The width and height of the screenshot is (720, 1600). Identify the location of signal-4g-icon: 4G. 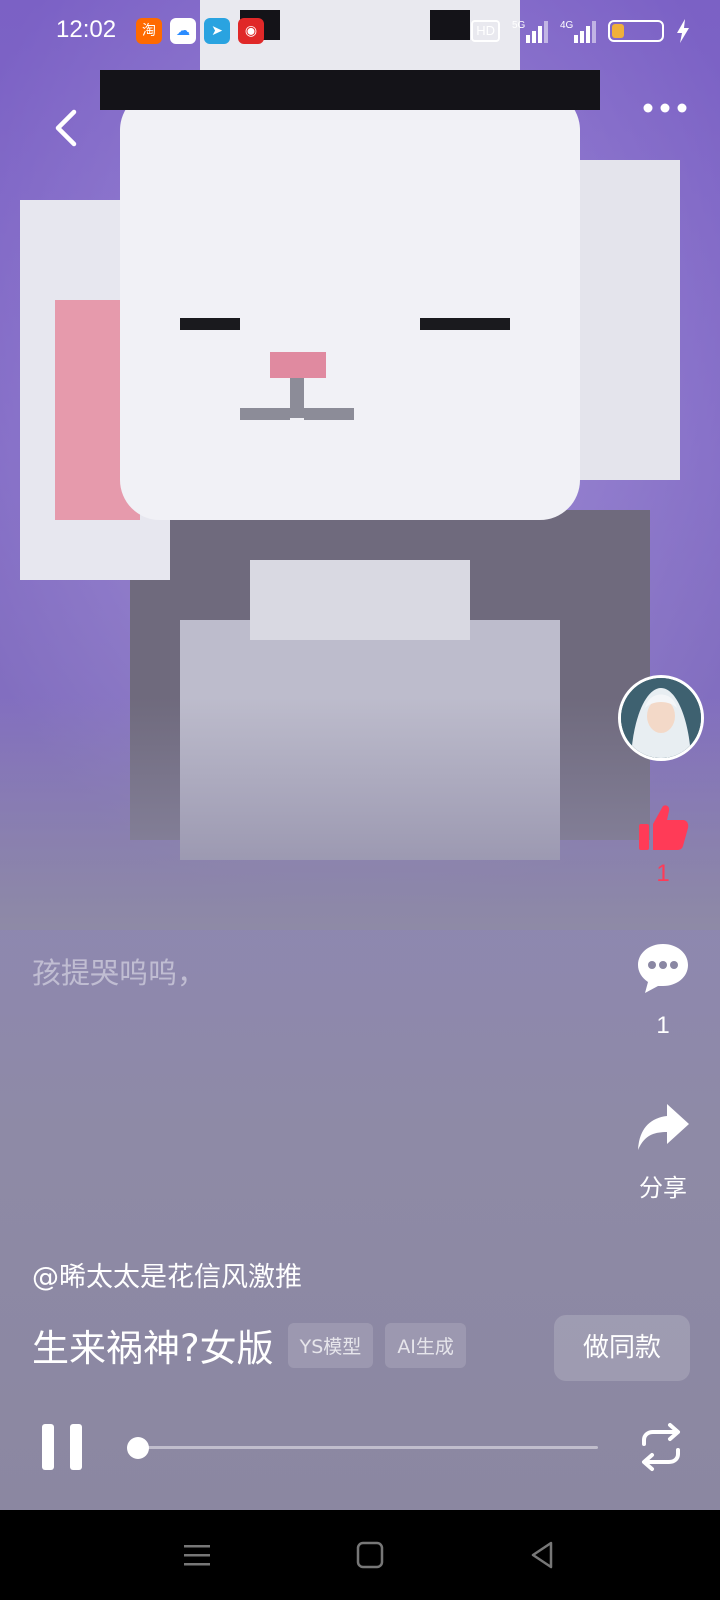
(578, 31).